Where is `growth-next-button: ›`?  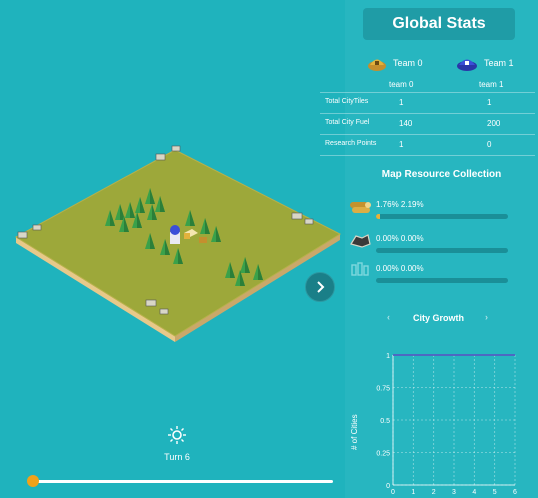
growth-next-button: › is located at coordinates (486, 317).